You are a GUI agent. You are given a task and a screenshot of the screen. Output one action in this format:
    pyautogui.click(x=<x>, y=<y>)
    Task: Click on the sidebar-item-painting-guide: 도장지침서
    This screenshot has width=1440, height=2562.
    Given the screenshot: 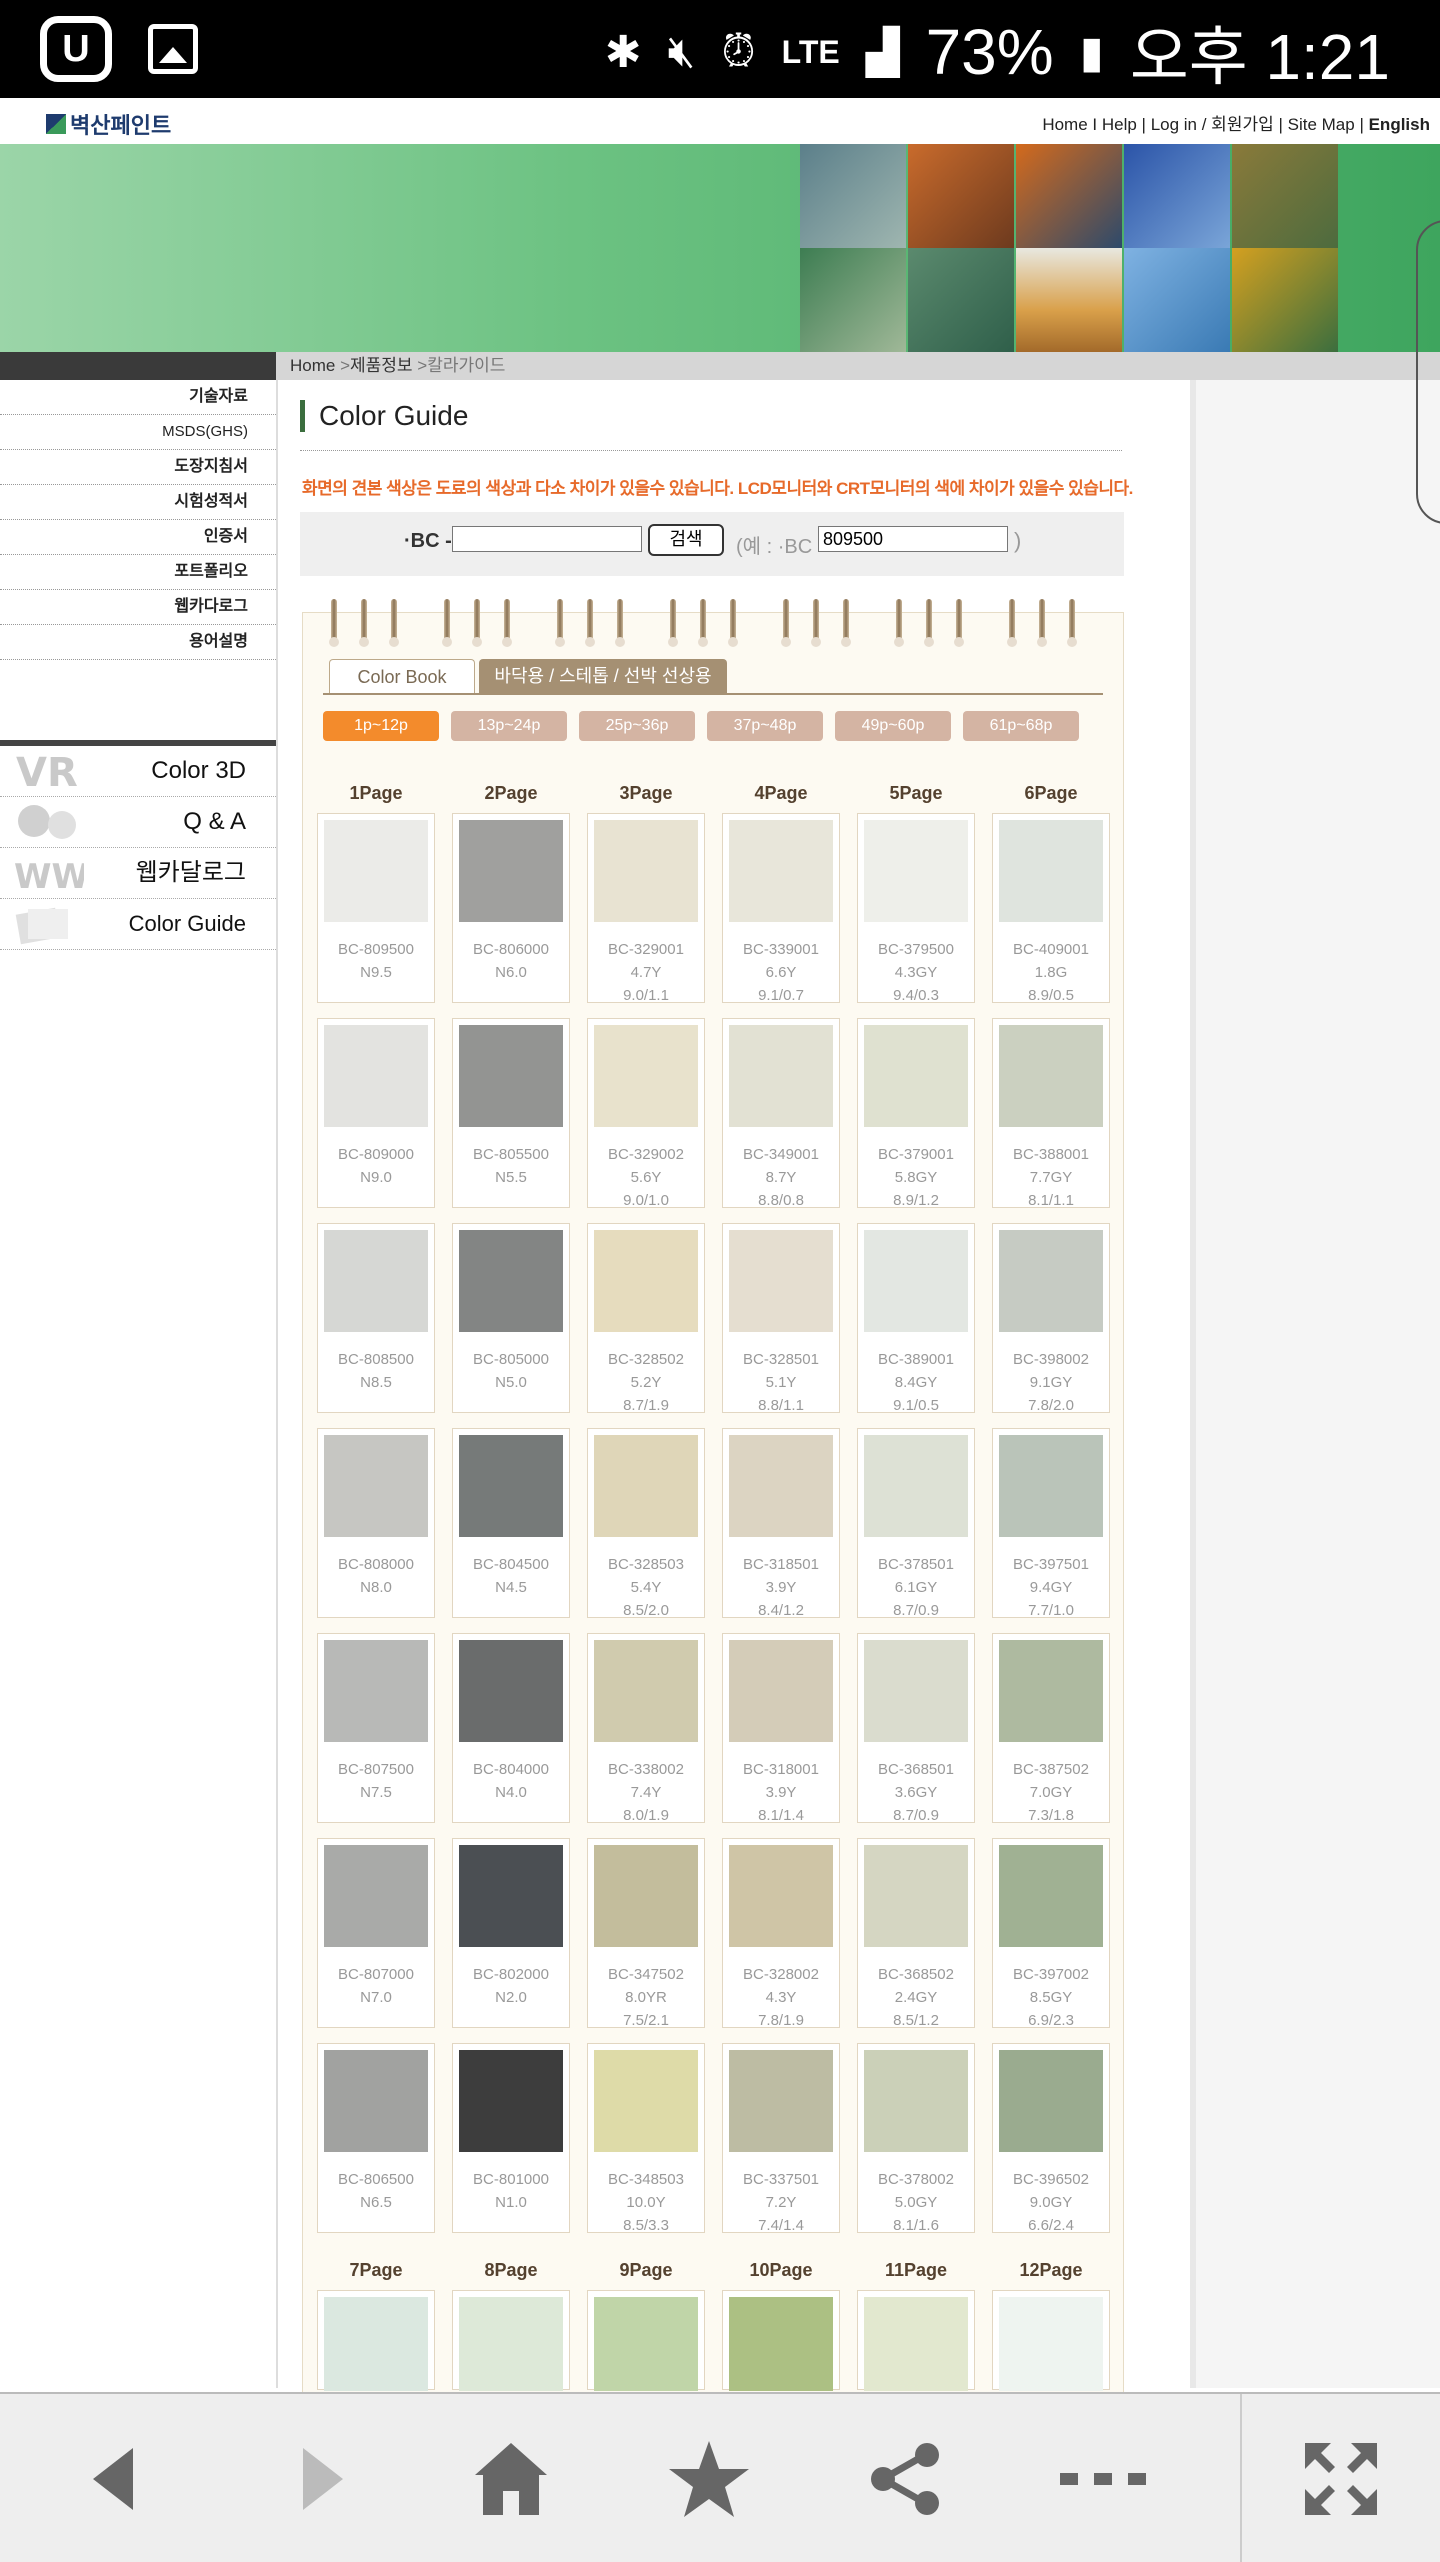 What is the action you would take?
    pyautogui.click(x=138, y=467)
    